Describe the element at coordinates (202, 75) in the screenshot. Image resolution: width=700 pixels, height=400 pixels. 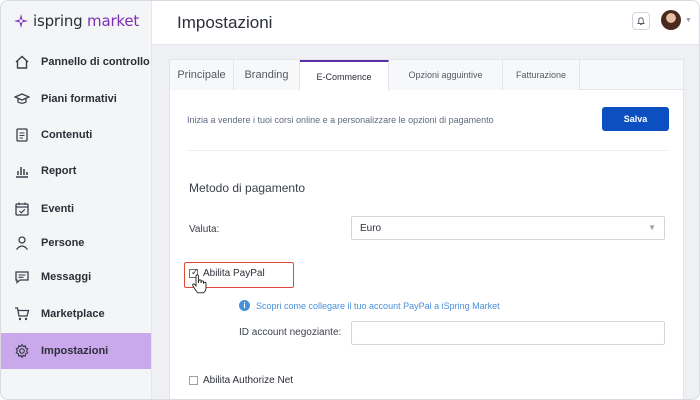
I see `tab-principale: Principale` at that location.